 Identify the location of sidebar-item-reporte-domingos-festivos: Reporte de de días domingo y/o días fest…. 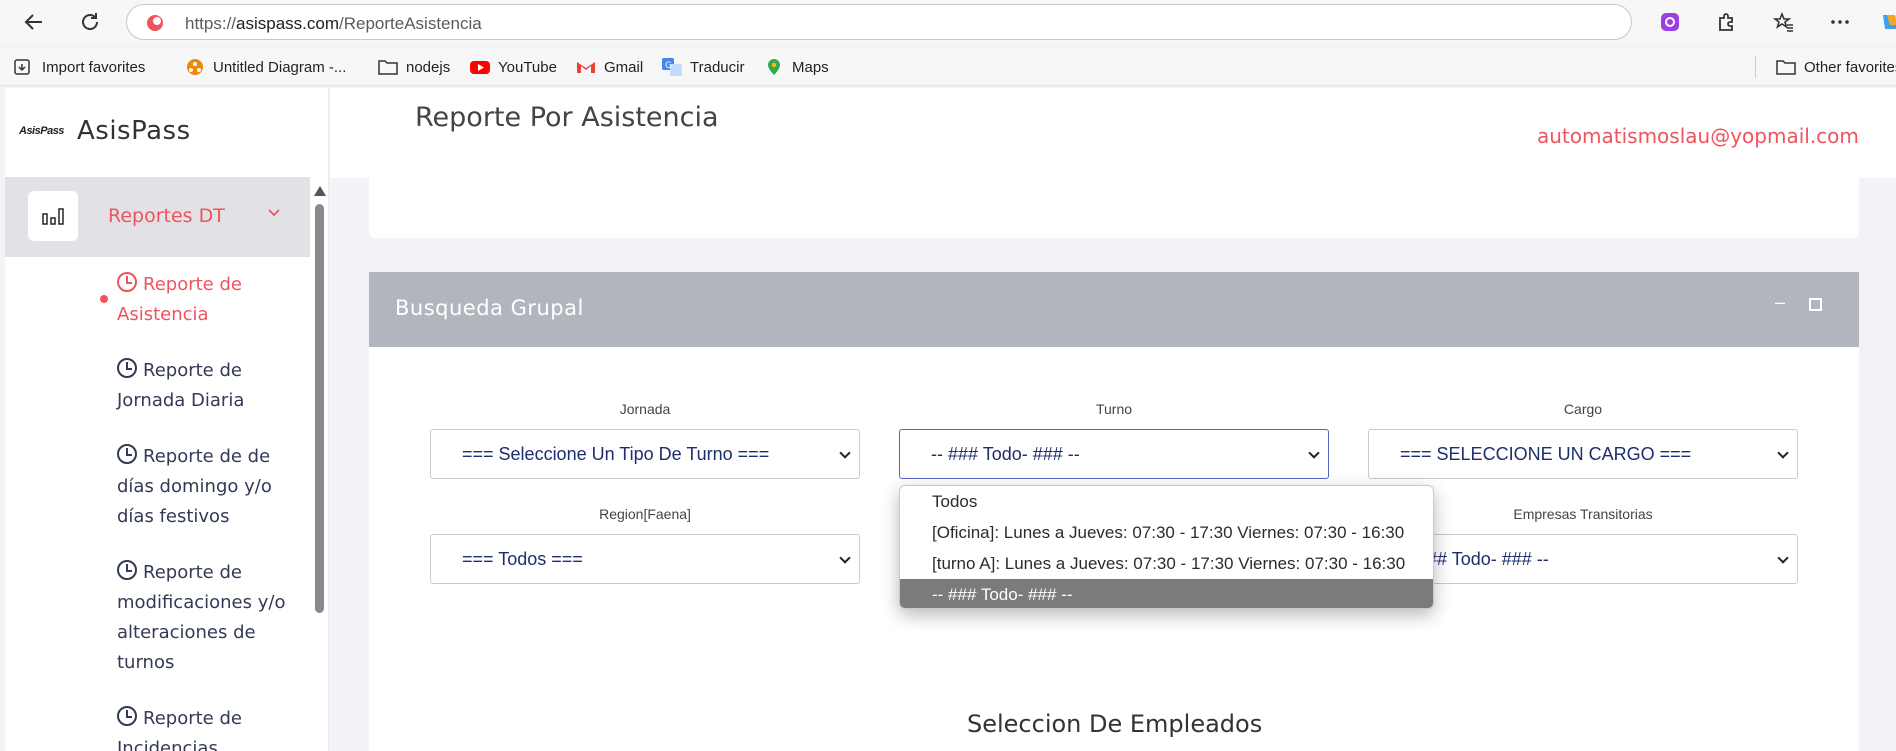
(207, 487).